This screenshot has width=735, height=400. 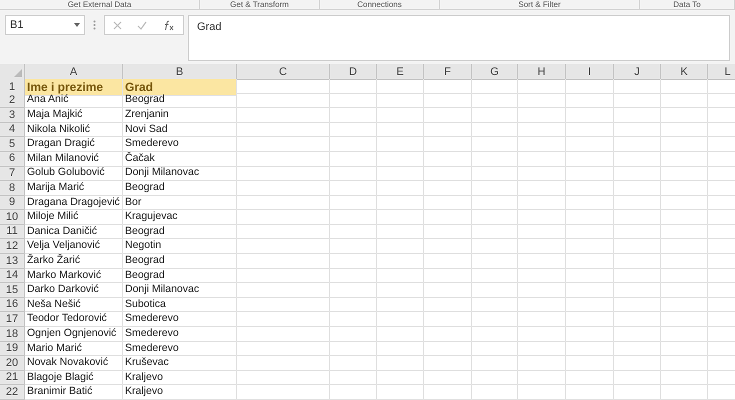 What do you see at coordinates (353, 72) in the screenshot?
I see `column-header: D` at bounding box center [353, 72].